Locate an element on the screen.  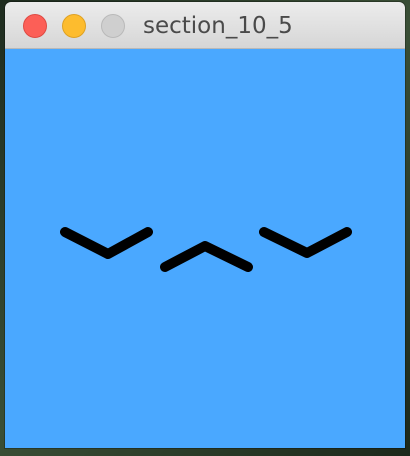
title-bar: section_10_5 is located at coordinates (205, 25).